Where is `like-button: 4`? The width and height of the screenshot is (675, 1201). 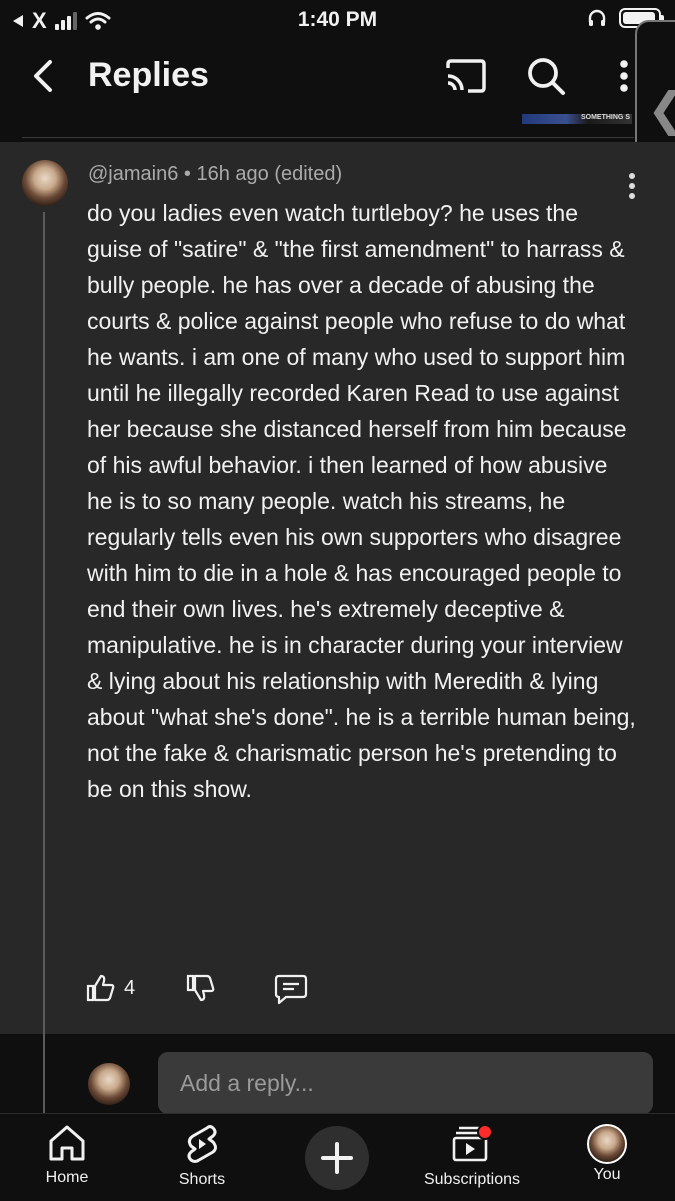
like-button: 4 is located at coordinates (110, 988).